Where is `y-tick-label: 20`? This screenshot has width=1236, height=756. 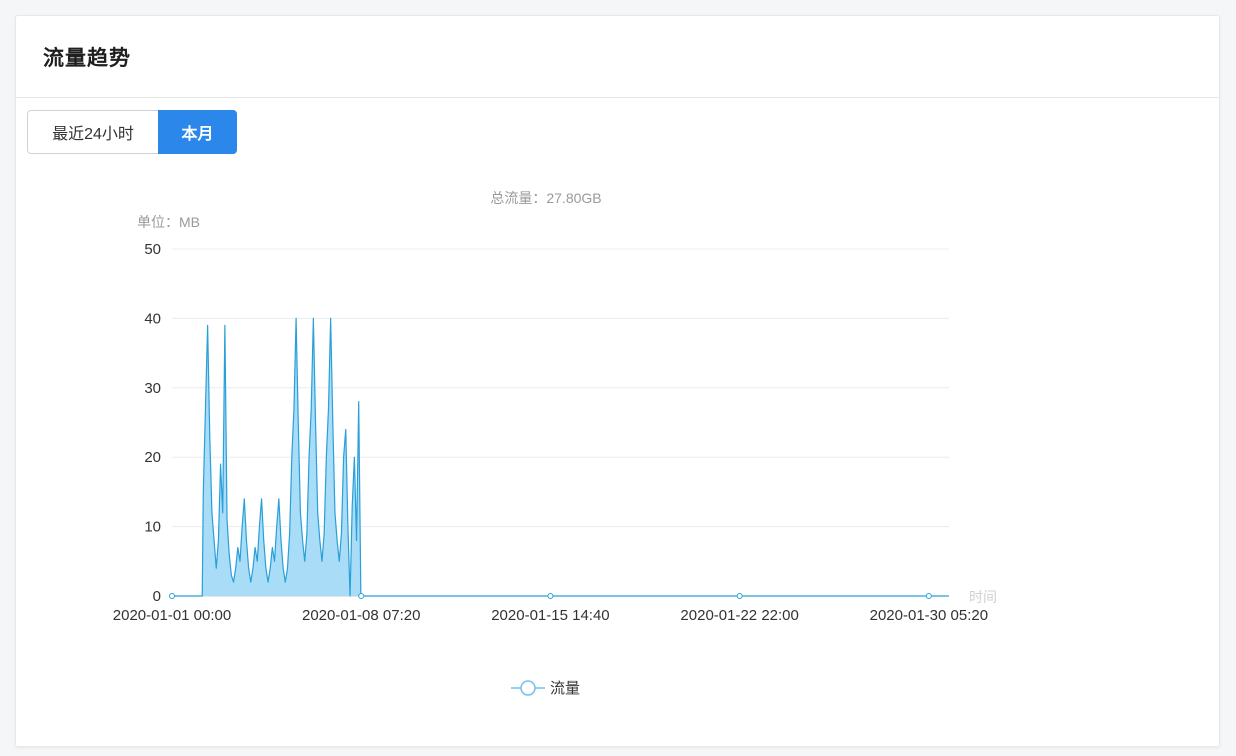
y-tick-label: 20 is located at coordinates (152, 457).